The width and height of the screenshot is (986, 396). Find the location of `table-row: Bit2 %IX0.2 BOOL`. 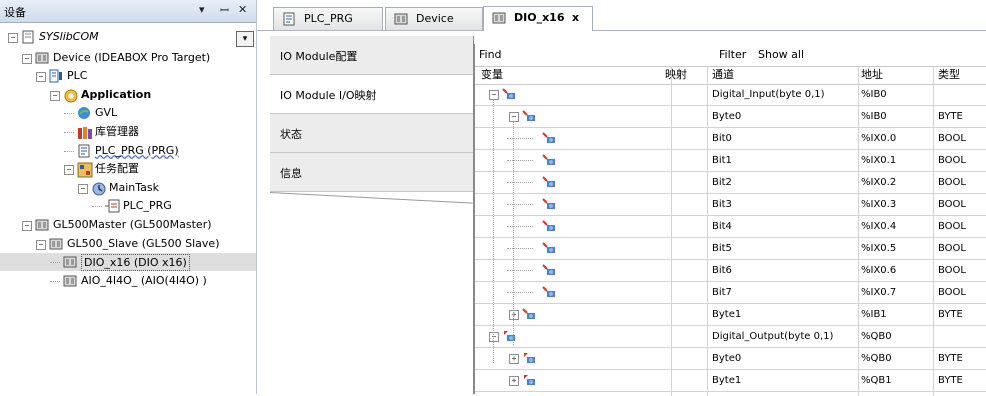

table-row: Bit2 %IX0.2 BOOL is located at coordinates (730, 183).